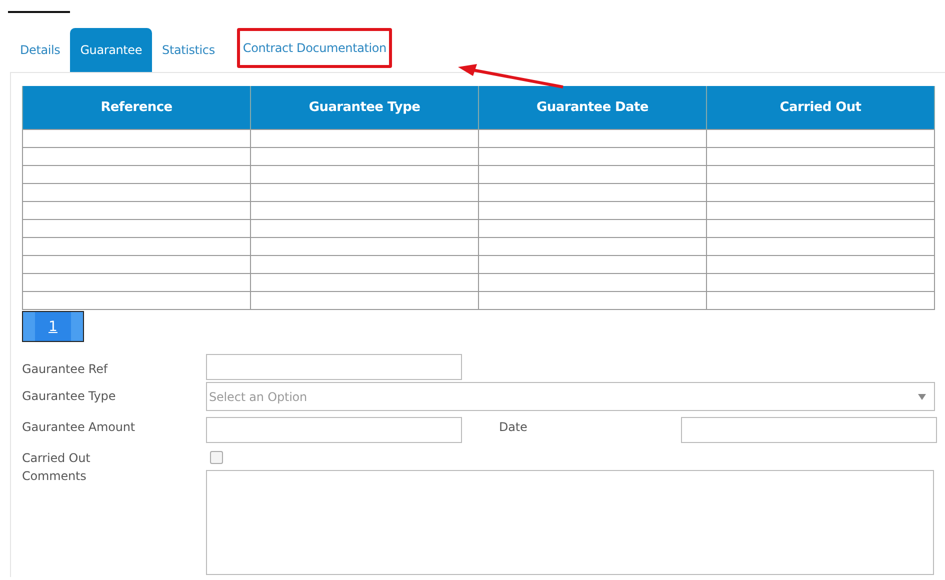 This screenshot has width=945, height=580. I want to click on comments-field, so click(570, 522).